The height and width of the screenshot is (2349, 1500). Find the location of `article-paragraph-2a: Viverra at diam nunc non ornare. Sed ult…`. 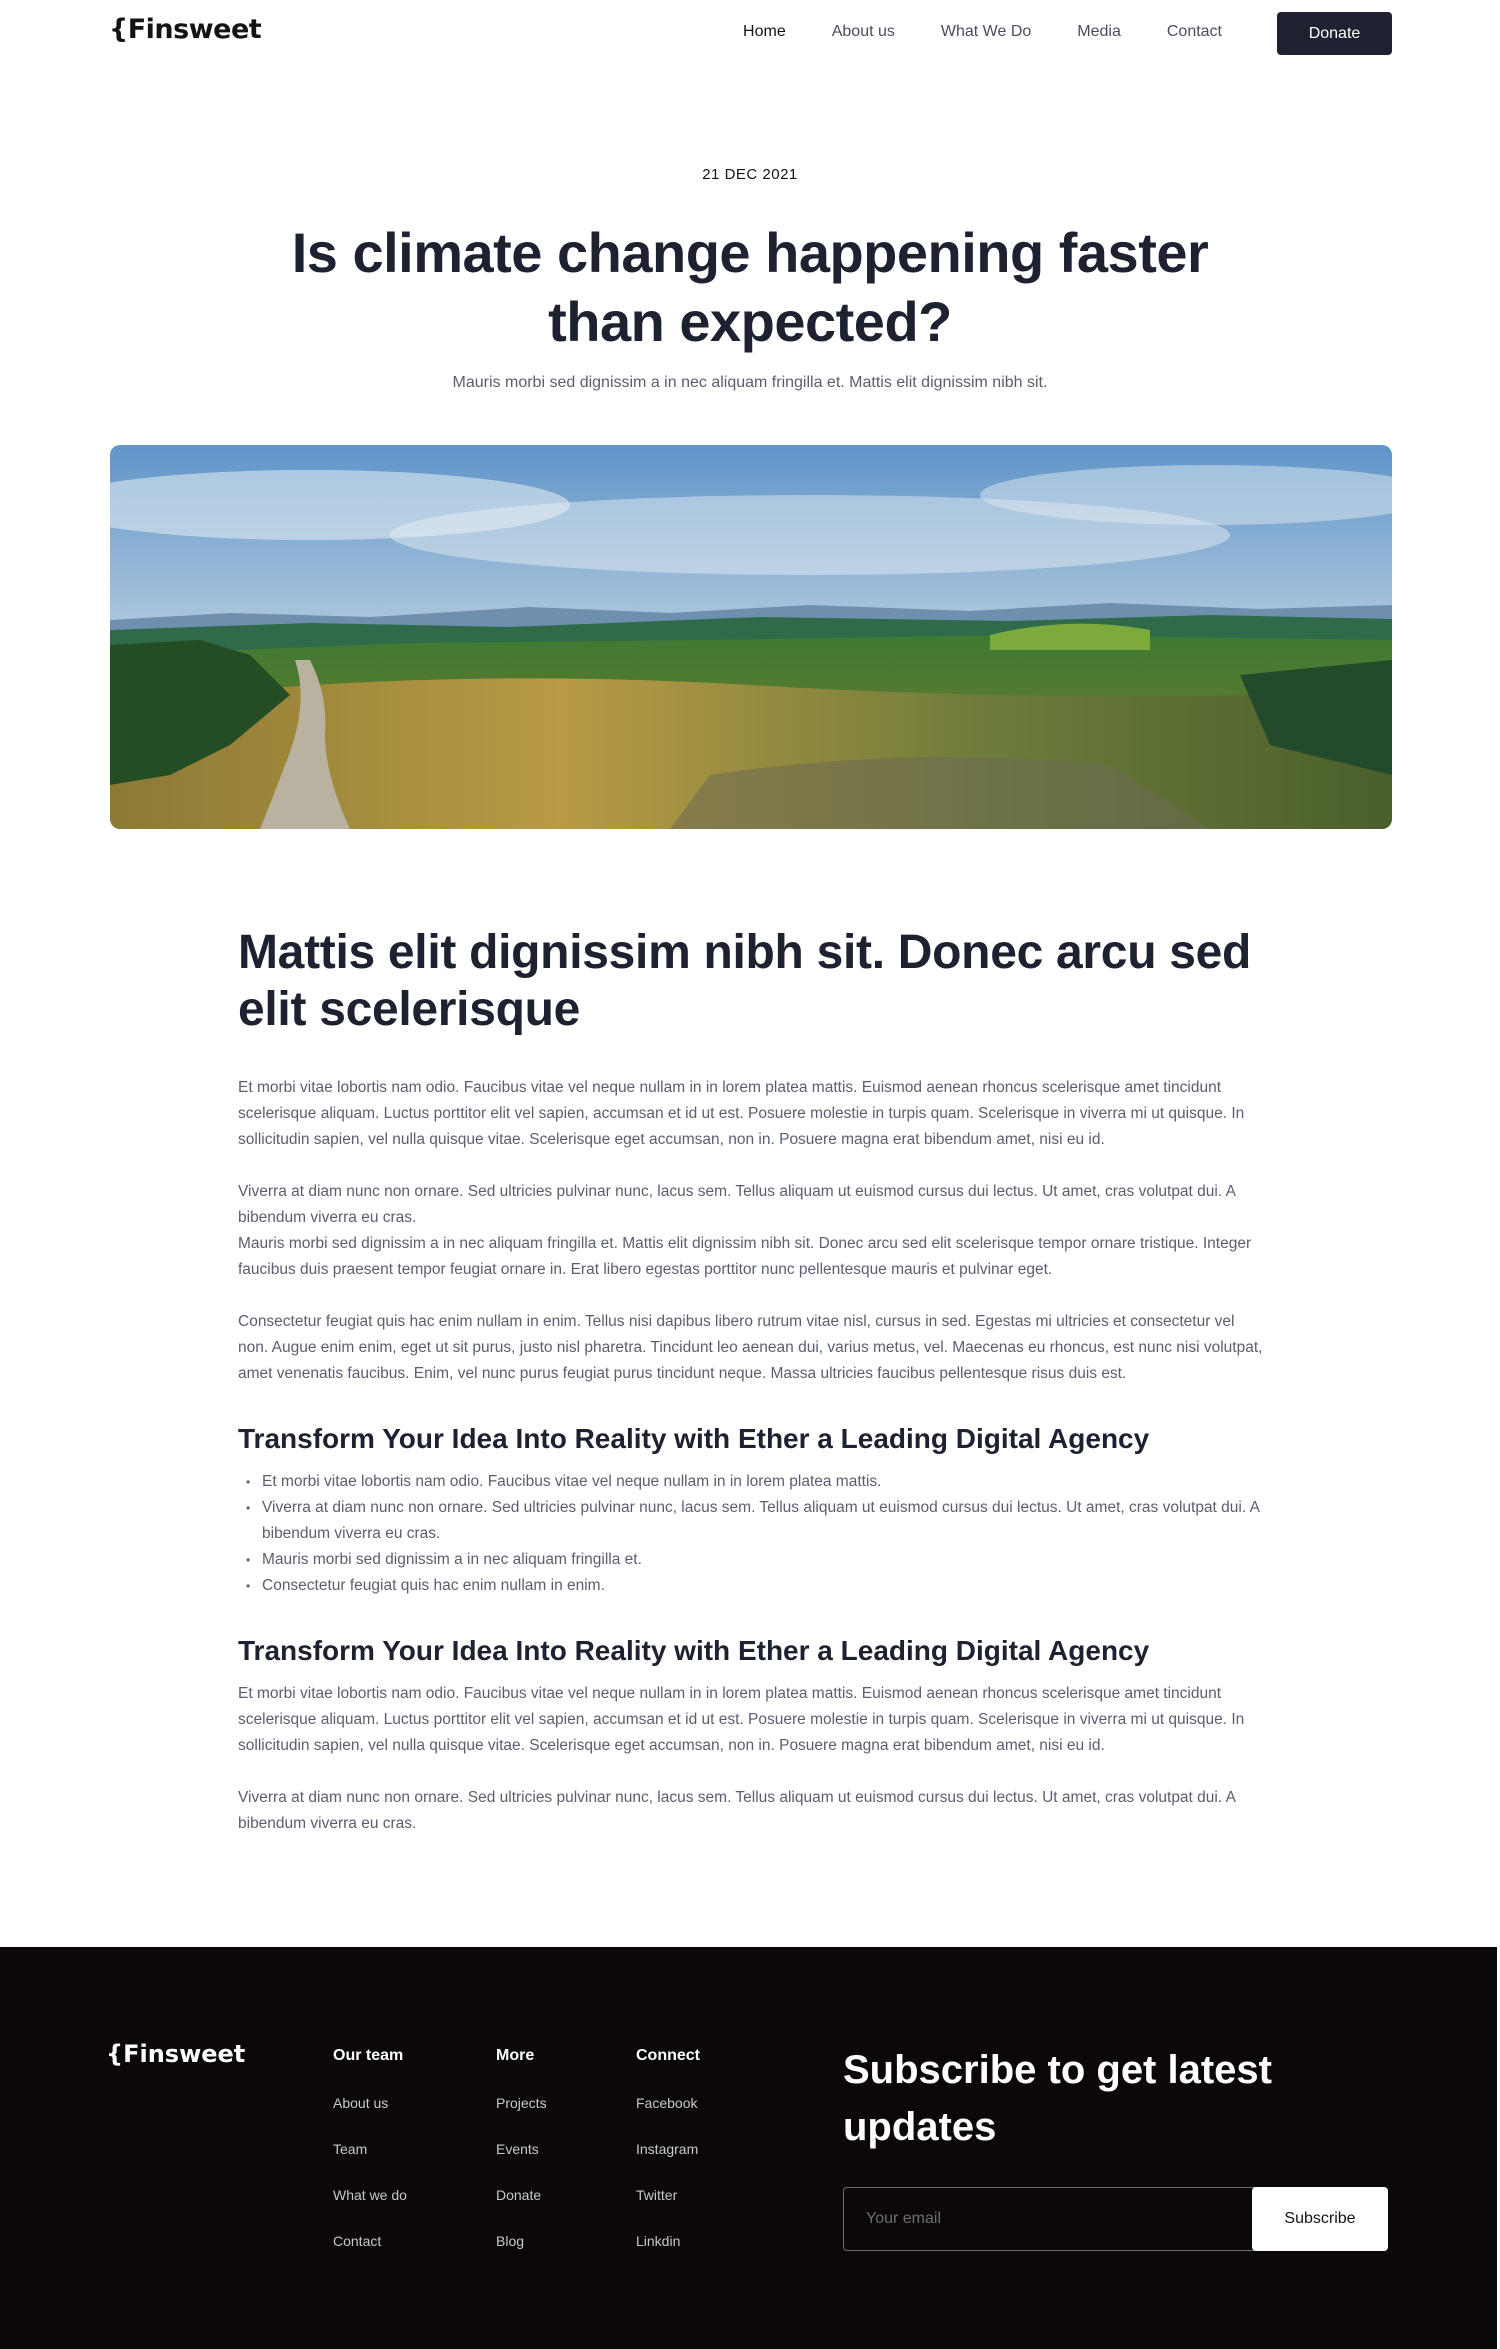

article-paragraph-2a: Viverra at diam nunc non ornare. Sed ult… is located at coordinates (737, 1204).